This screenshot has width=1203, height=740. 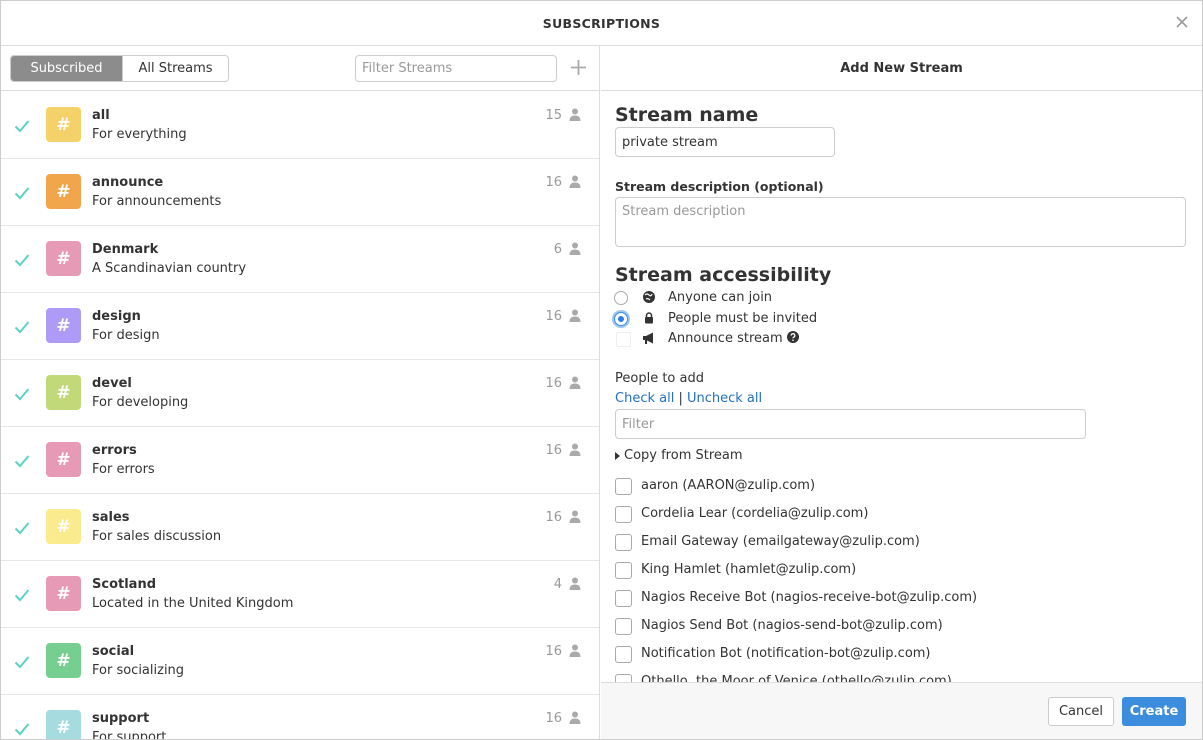 I want to click on stream-row: # social For socializing 16, so click(x=300, y=661).